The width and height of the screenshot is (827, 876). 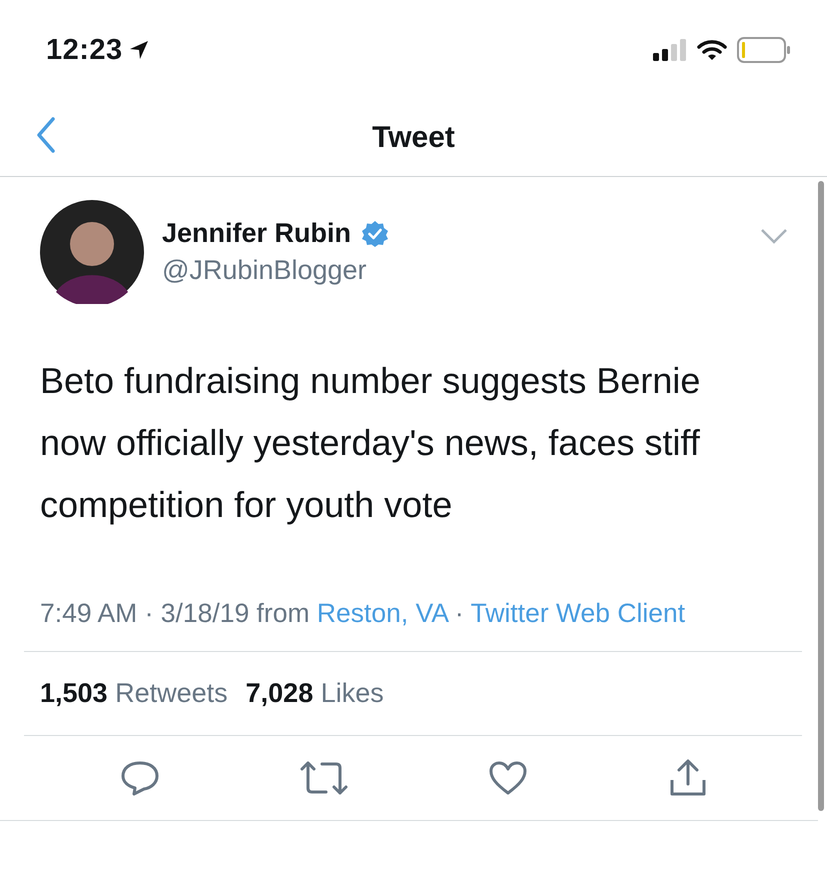 What do you see at coordinates (712, 50) in the screenshot?
I see `wifi-icon` at bounding box center [712, 50].